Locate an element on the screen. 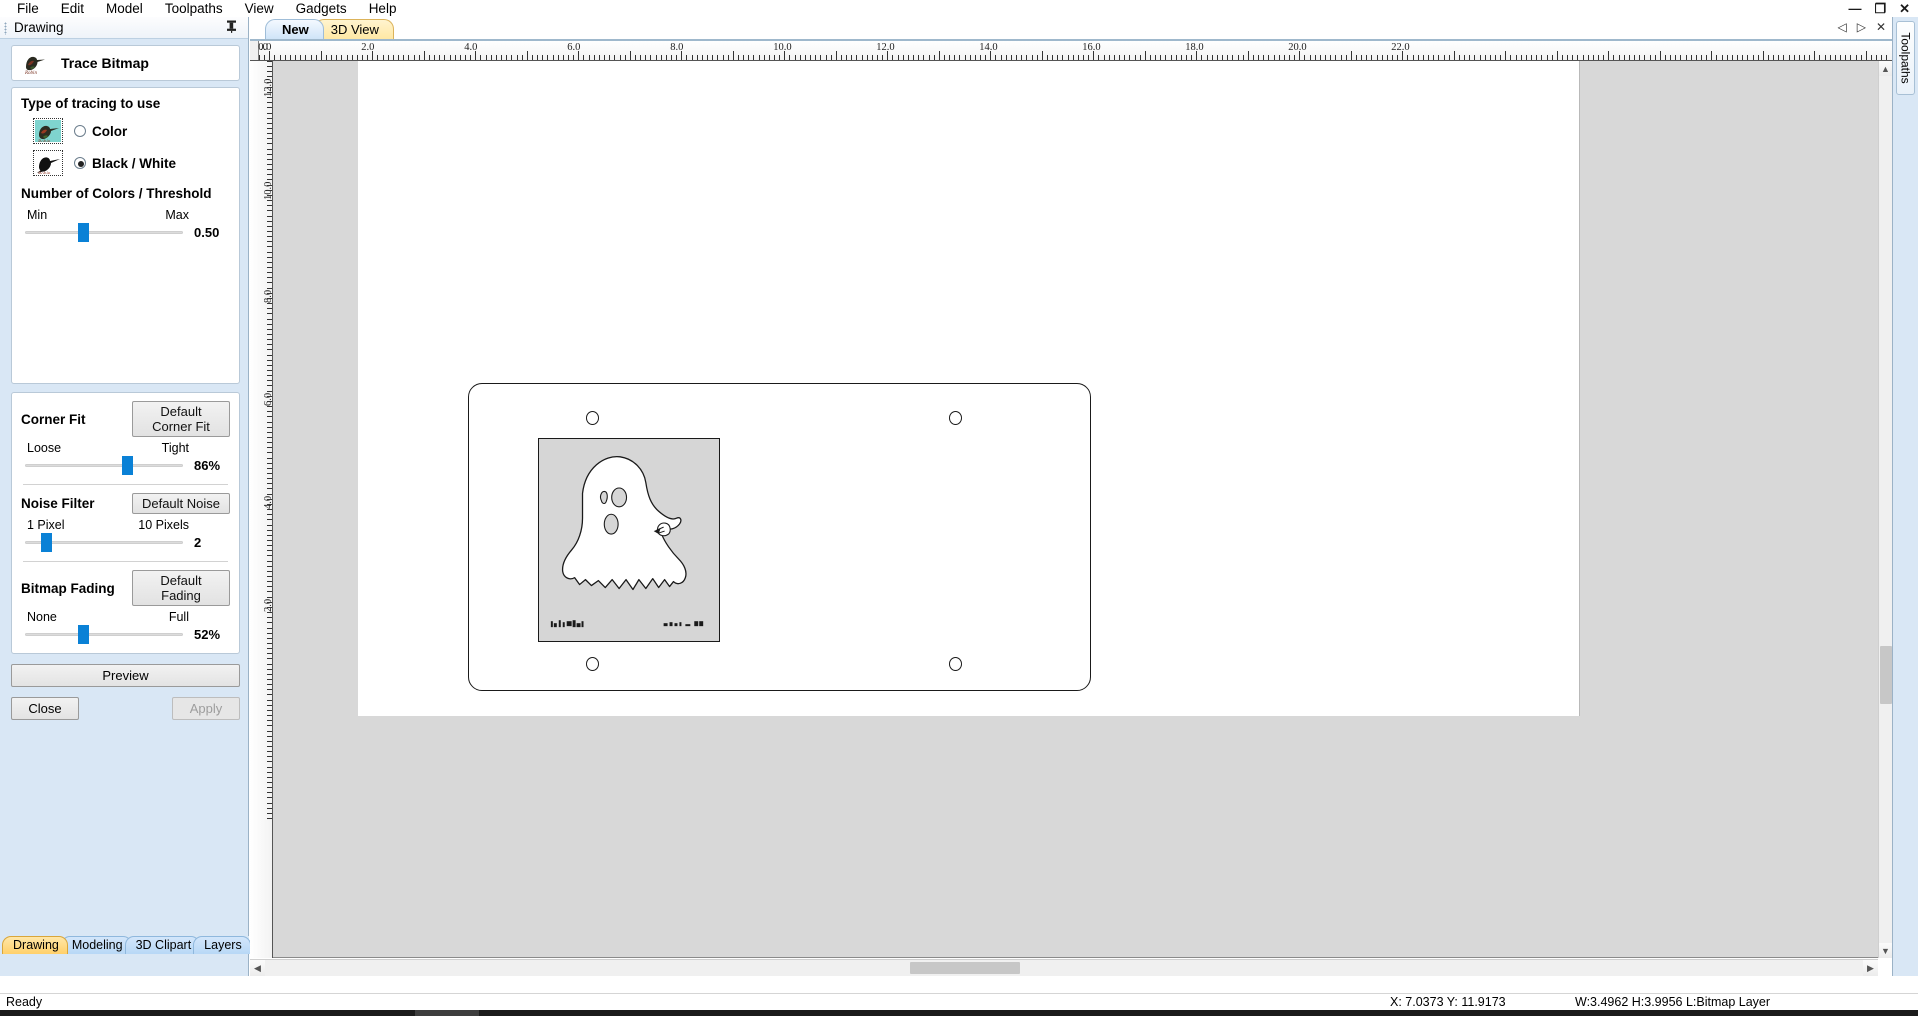 This screenshot has width=1918, height=1016. menu-item-view: View is located at coordinates (259, 8).